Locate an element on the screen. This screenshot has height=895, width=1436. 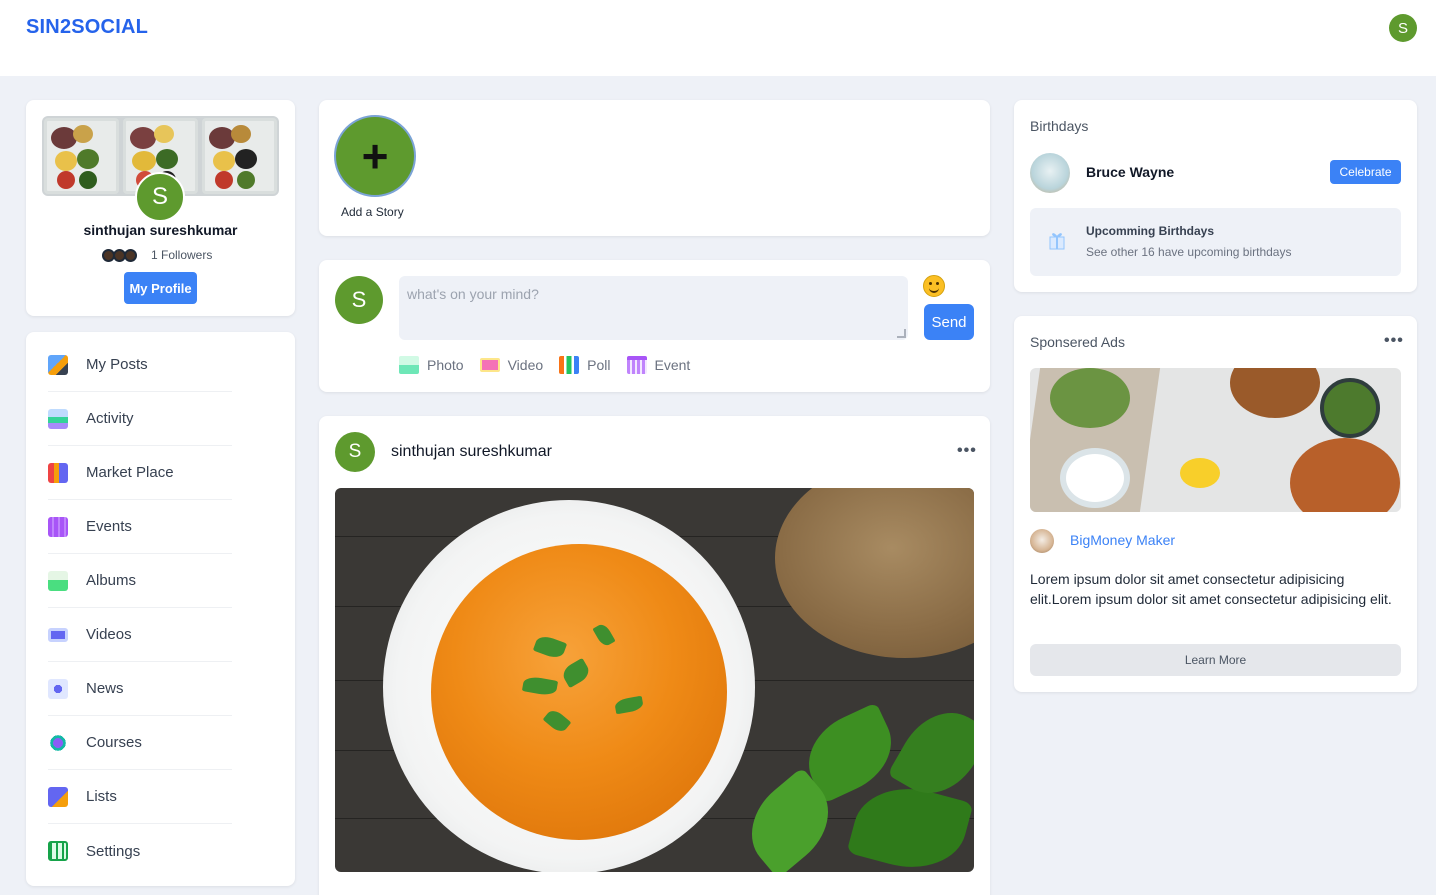
add-story-label: Add a Story is located at coordinates (372, 212).